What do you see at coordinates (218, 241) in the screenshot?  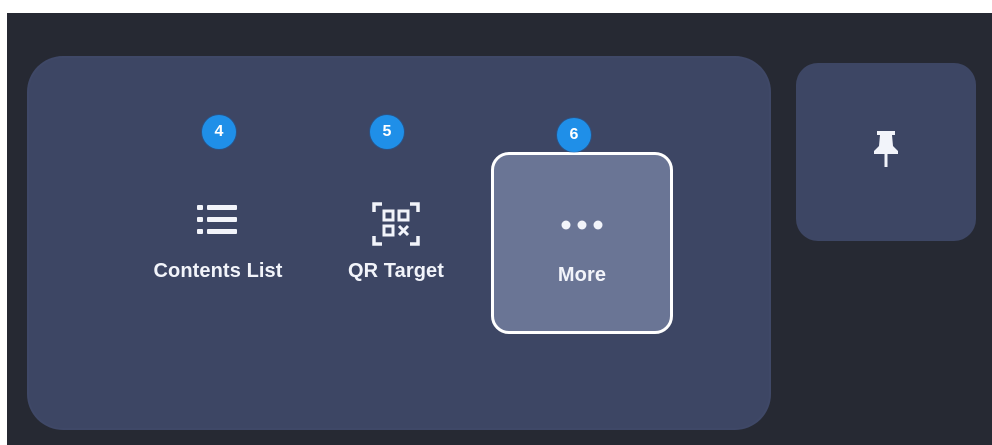 I see `contents-list-button: Contents List` at bounding box center [218, 241].